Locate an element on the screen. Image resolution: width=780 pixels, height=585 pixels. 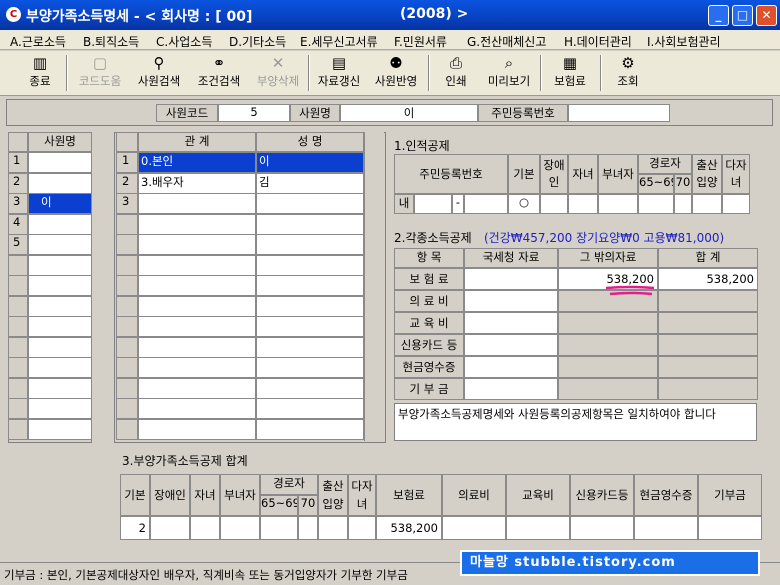
employee-code-field: 5 is located at coordinates (254, 113).